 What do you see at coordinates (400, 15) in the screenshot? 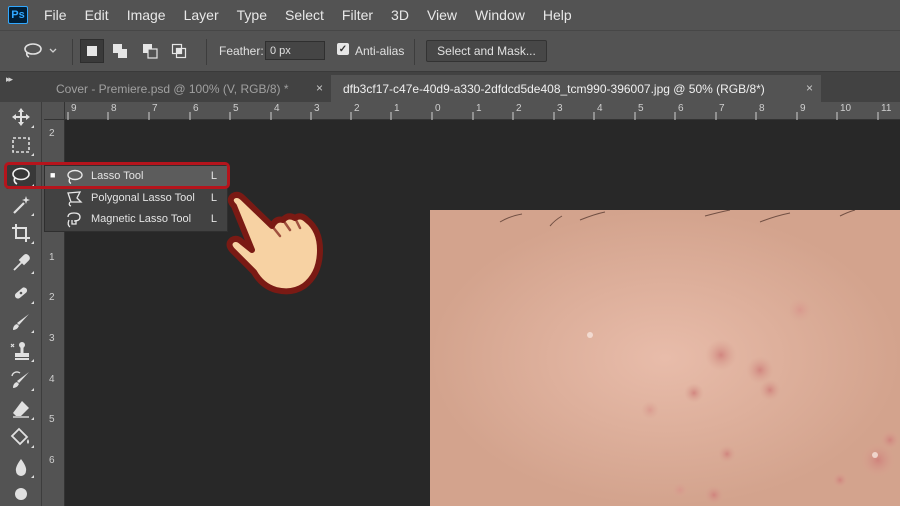
I see `menu-3d: 3D` at bounding box center [400, 15].